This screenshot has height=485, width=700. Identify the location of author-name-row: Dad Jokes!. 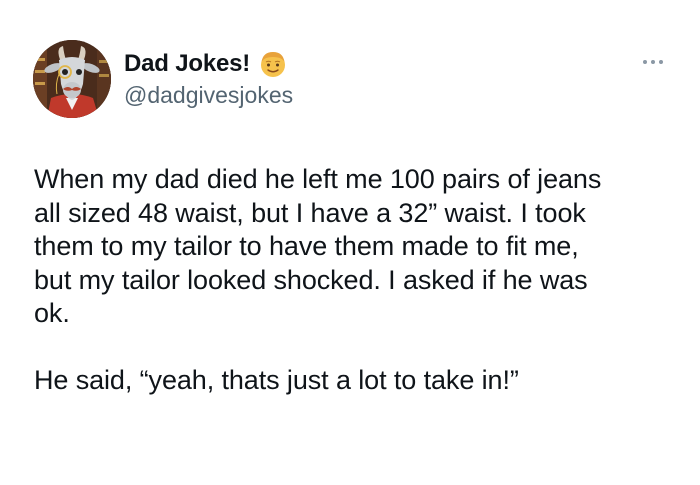
(206, 64).